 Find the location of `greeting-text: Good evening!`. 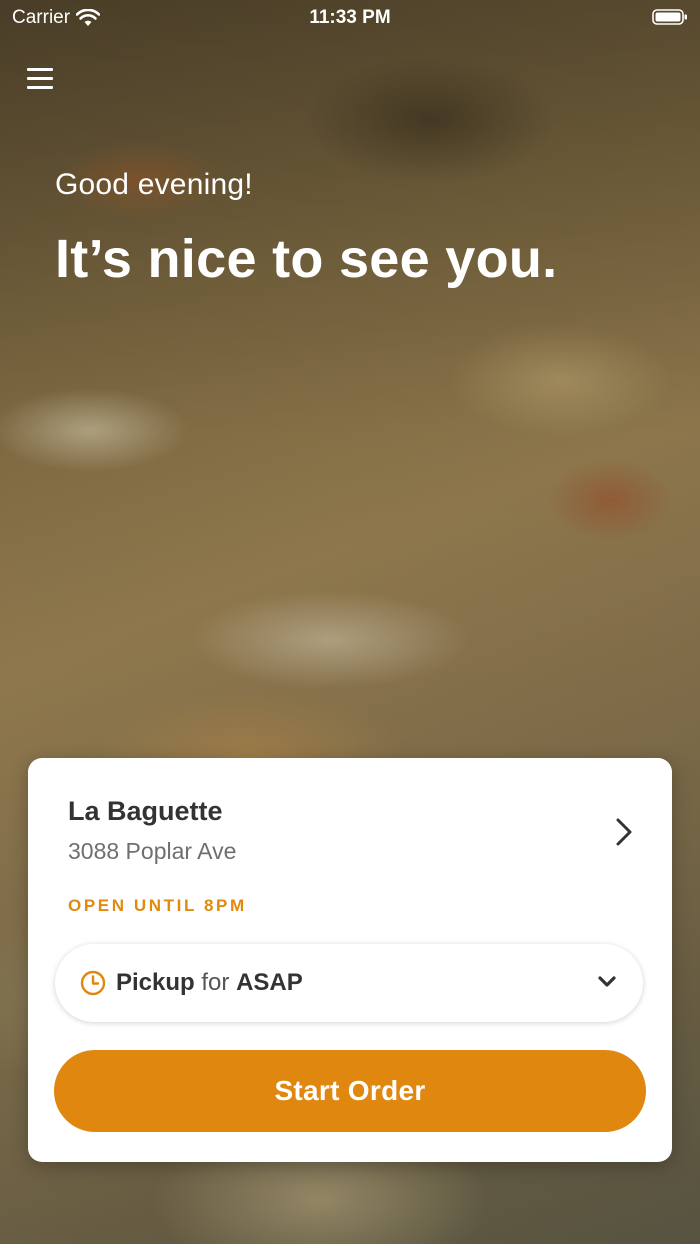

greeting-text: Good evening! is located at coordinates (154, 184).